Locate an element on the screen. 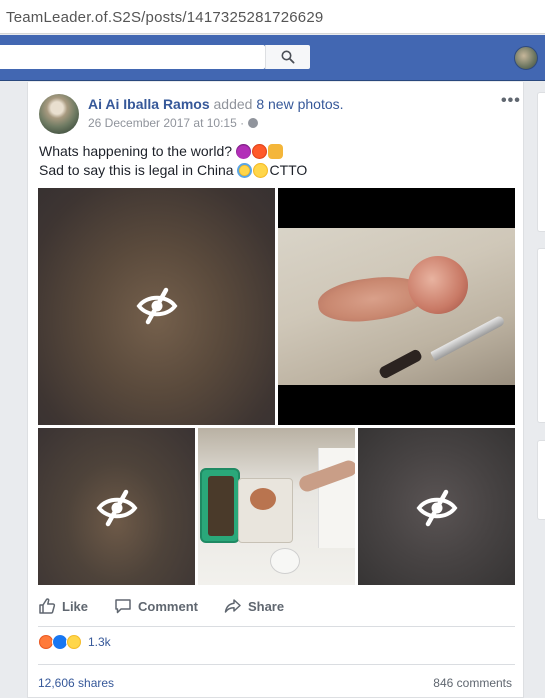  fist-emoji-icon is located at coordinates (275, 151).